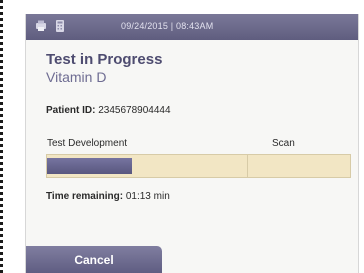 The height and width of the screenshot is (273, 364). I want to click on patient-id-label: Patient ID:, so click(71, 110).